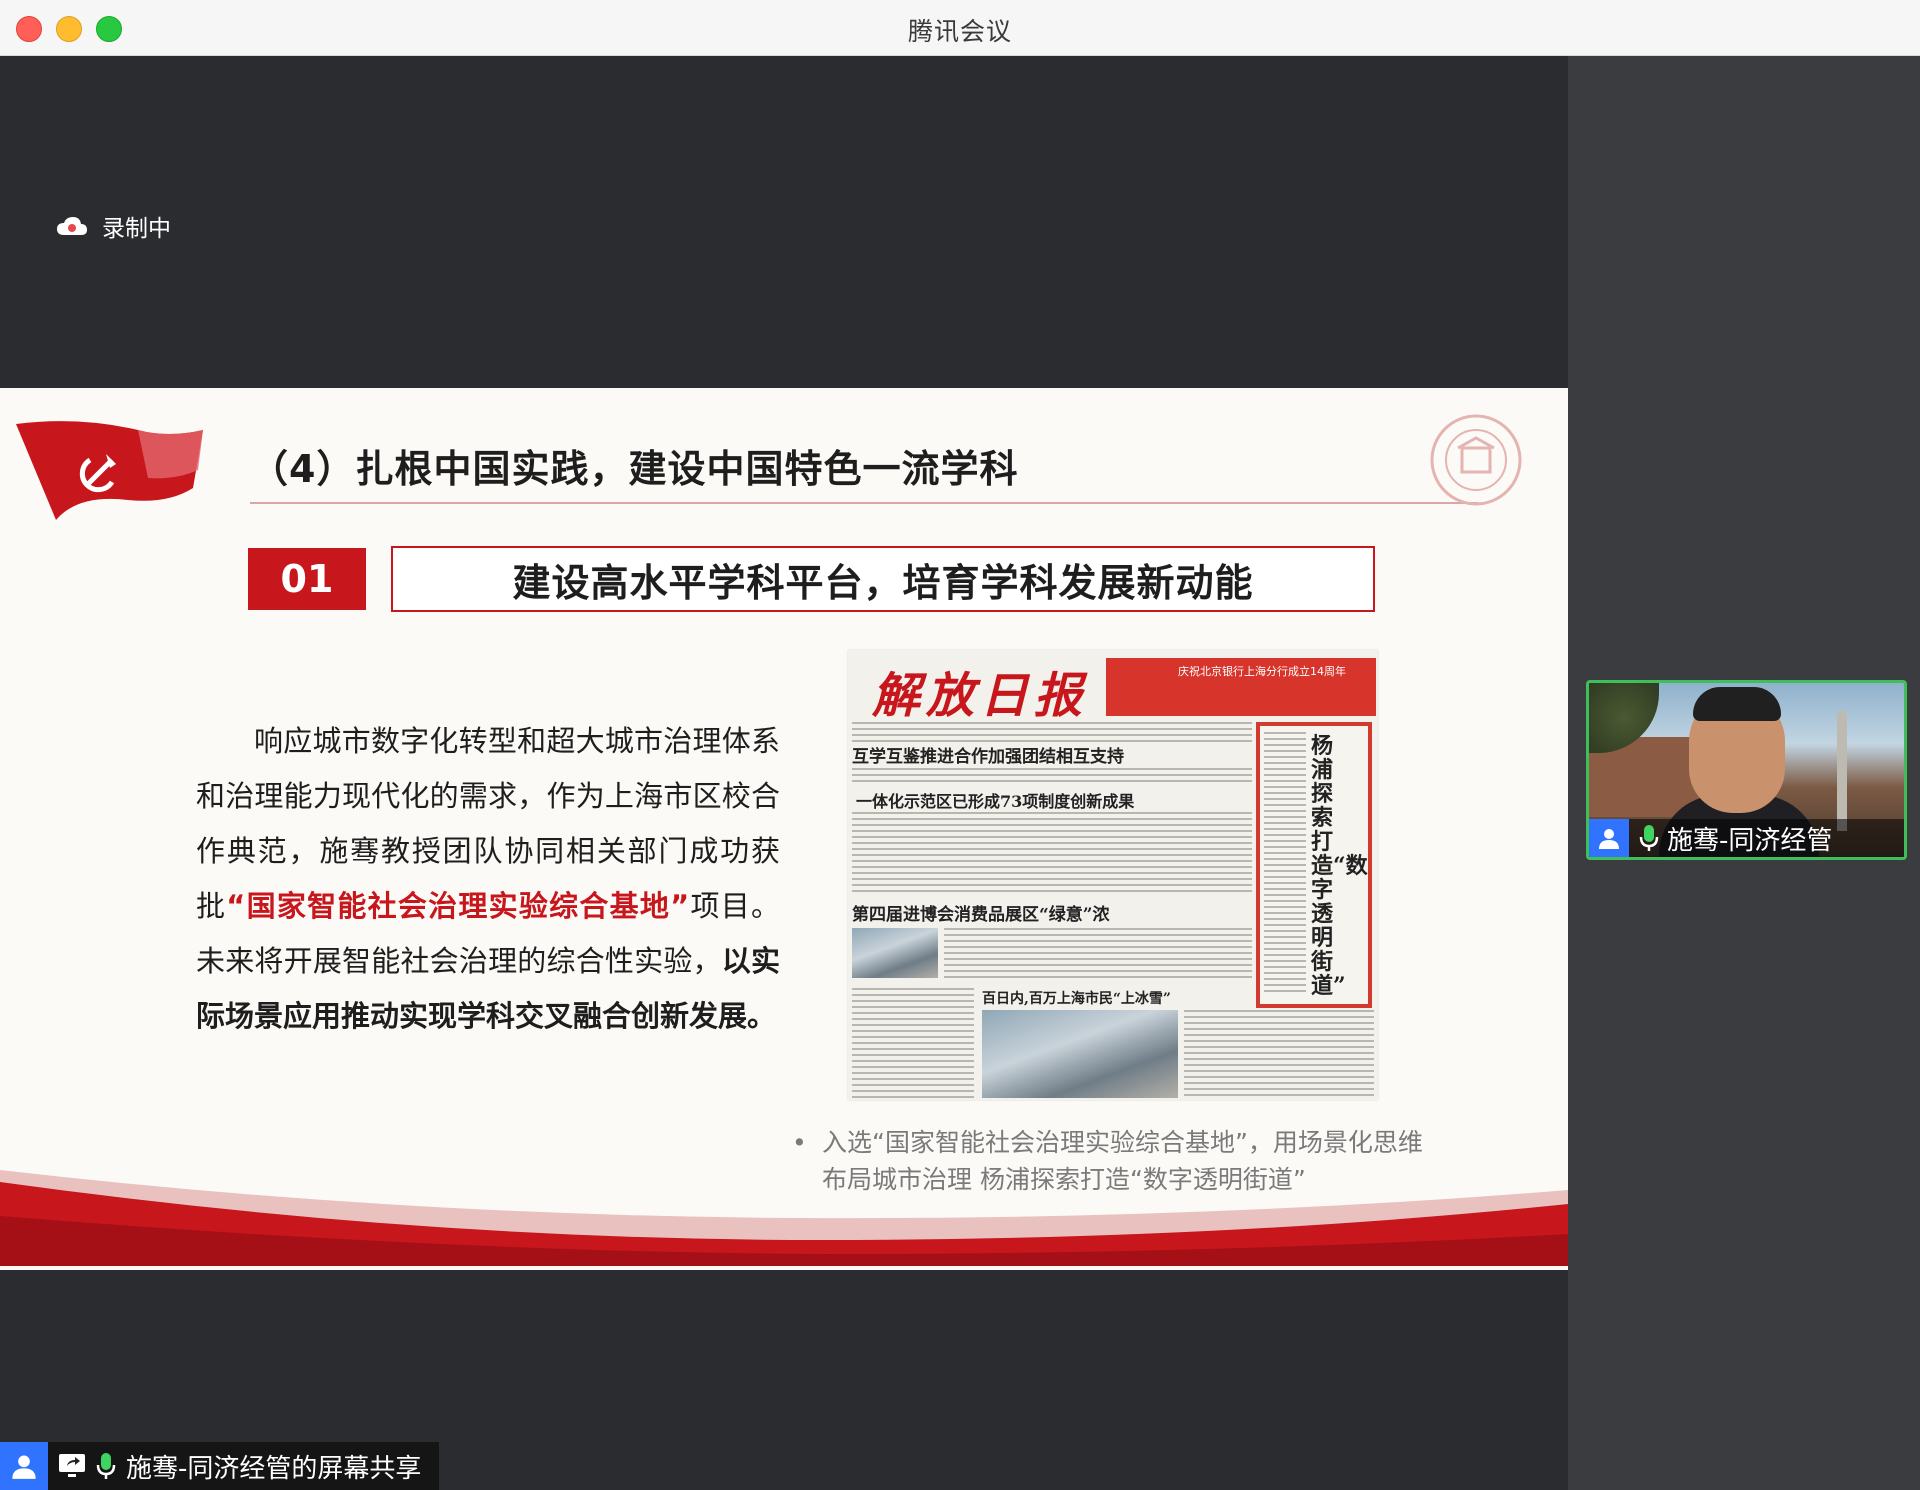  I want to click on window-title: 腾讯会议, so click(959, 31).